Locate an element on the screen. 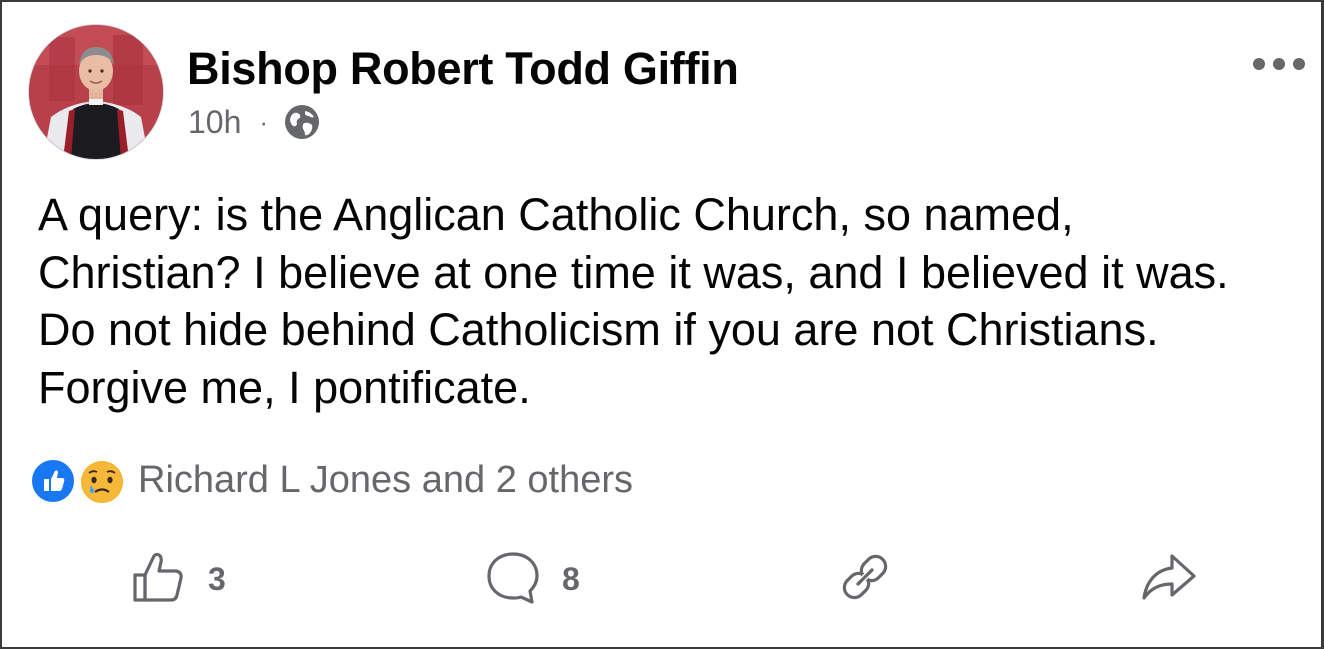 This screenshot has height=649, width=1324. share-arrow-icon is located at coordinates (1169, 579).